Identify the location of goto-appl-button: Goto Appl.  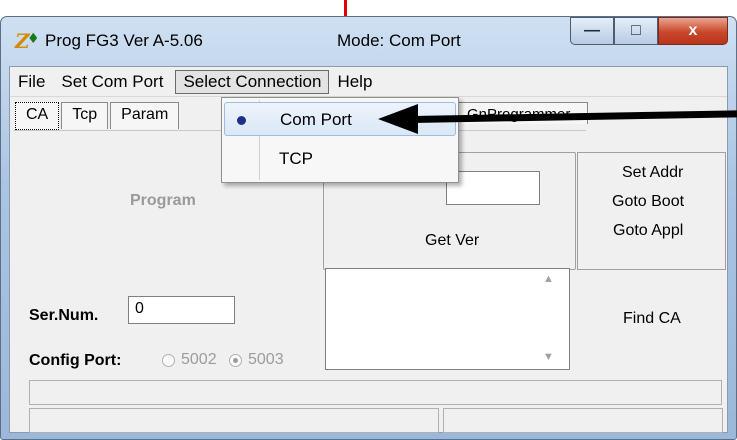
(648, 231).